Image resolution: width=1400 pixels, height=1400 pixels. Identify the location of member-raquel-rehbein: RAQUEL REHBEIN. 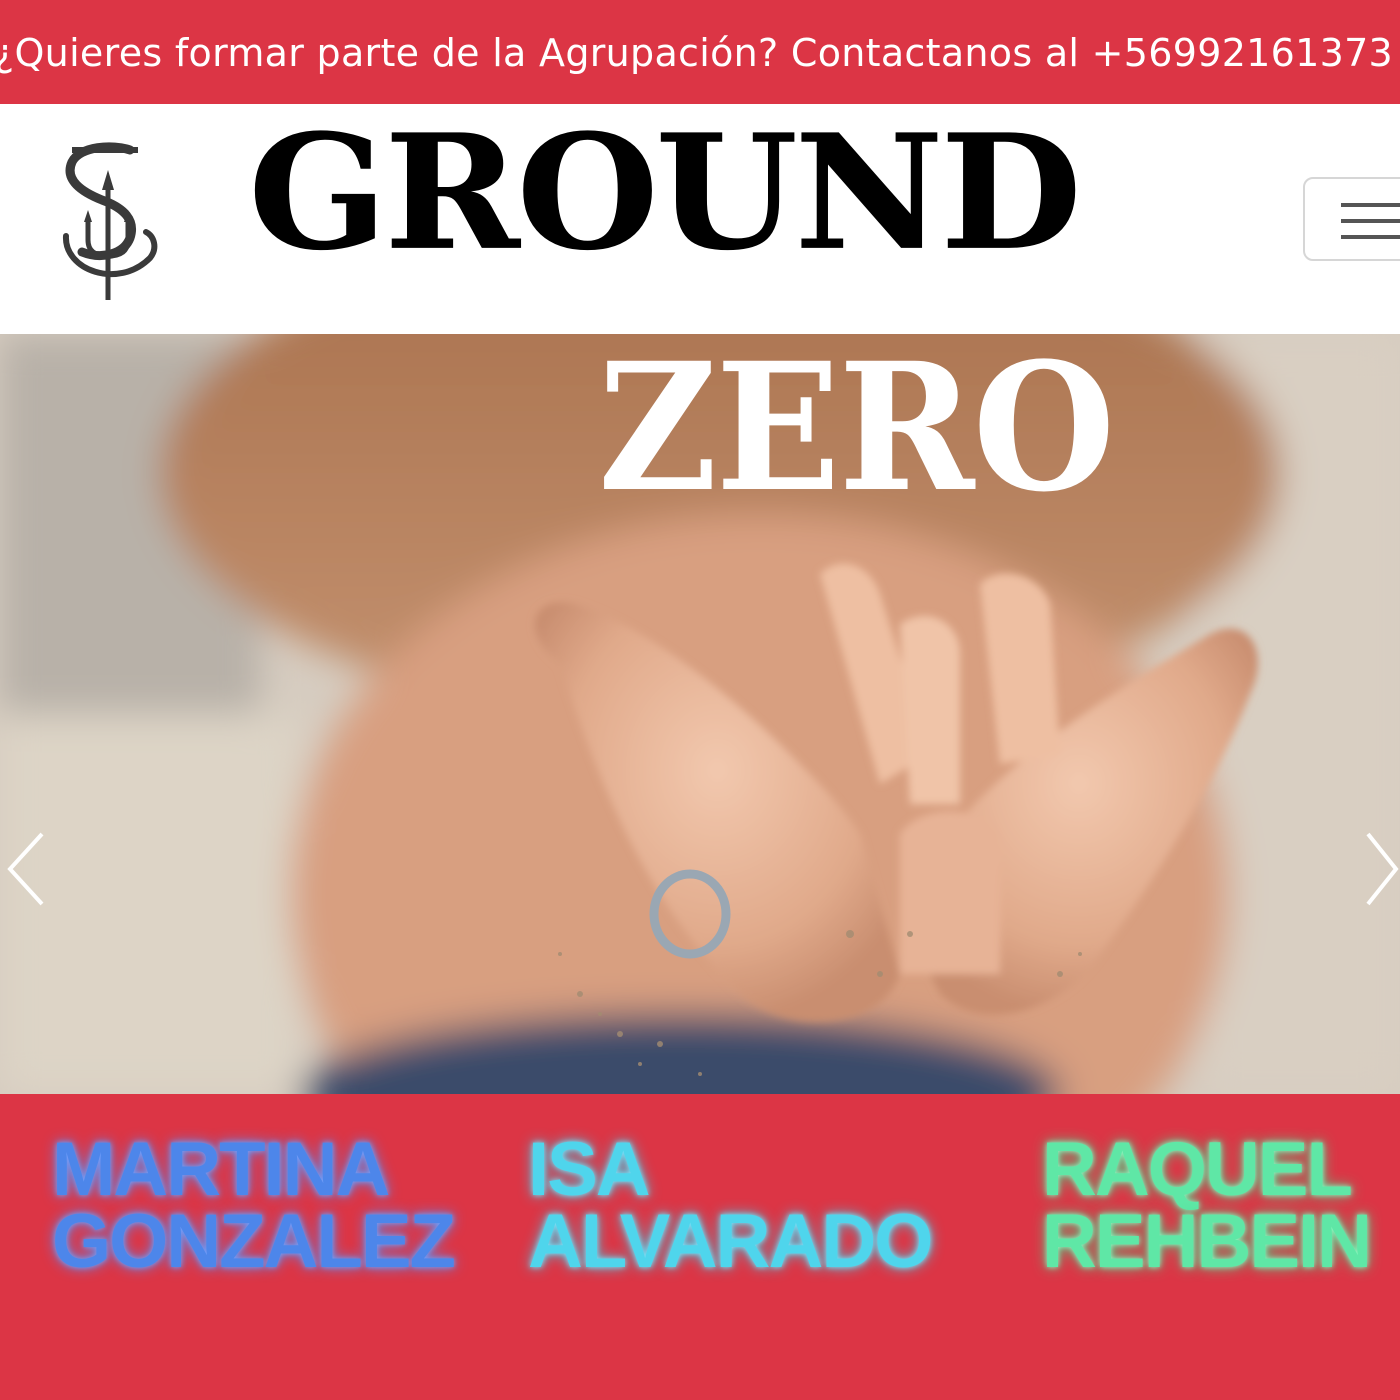
(1207, 1205).